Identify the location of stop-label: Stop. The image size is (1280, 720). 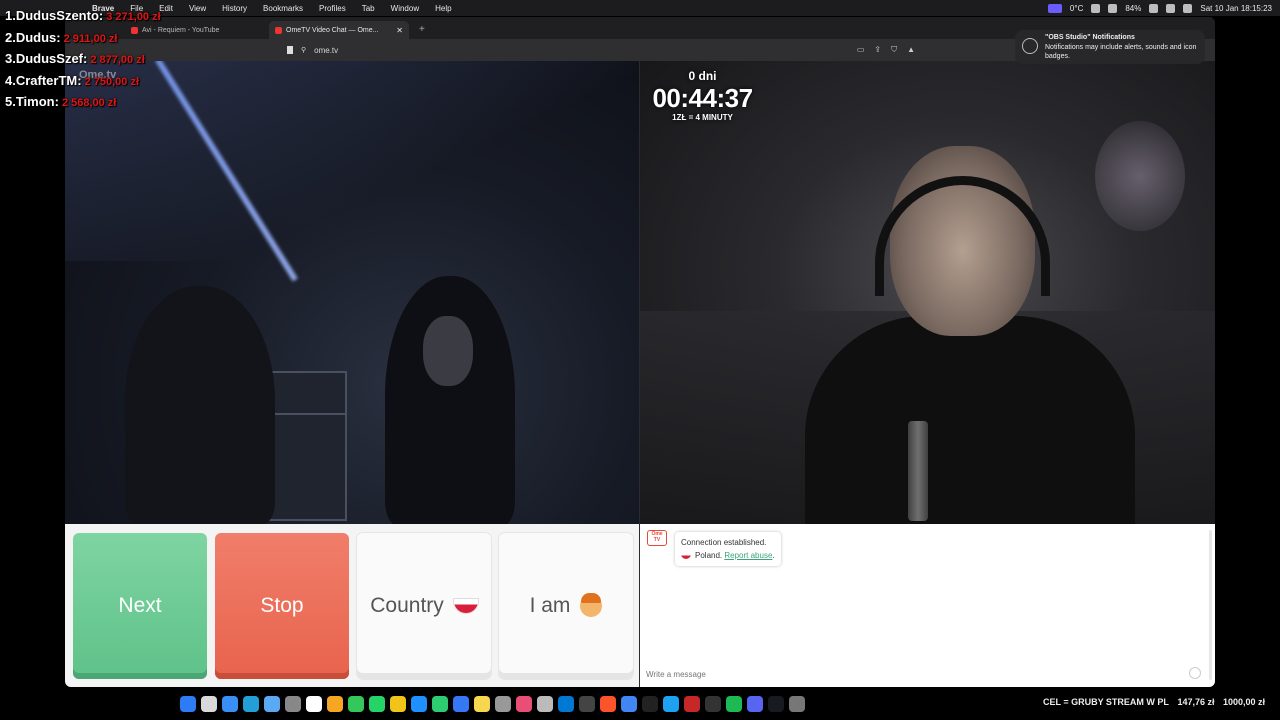
(282, 605).